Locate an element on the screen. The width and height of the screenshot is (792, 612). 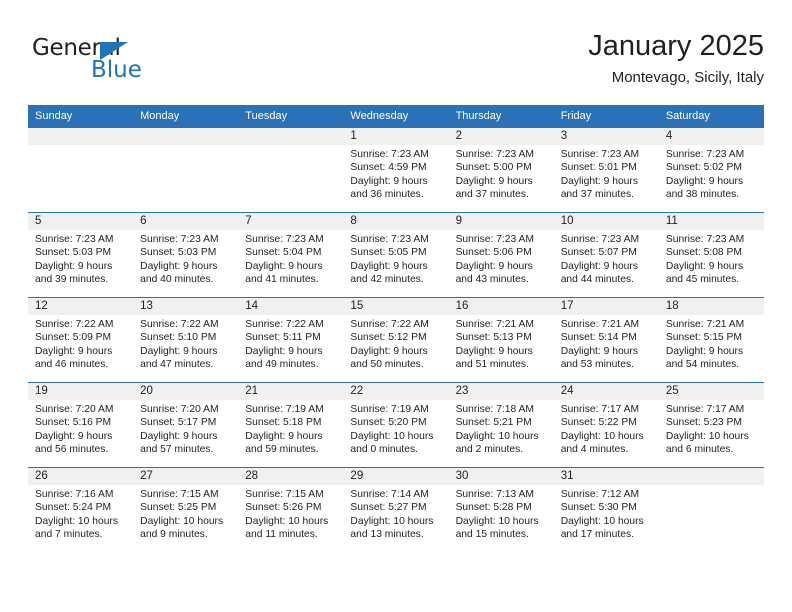
sunrise-text: Sunrise: 7:15 AM is located at coordinates (284, 494).